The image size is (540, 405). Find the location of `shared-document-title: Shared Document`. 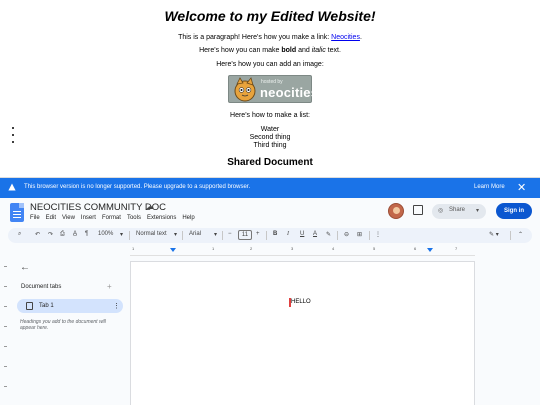

shared-document-title: Shared Document is located at coordinates (270, 162).